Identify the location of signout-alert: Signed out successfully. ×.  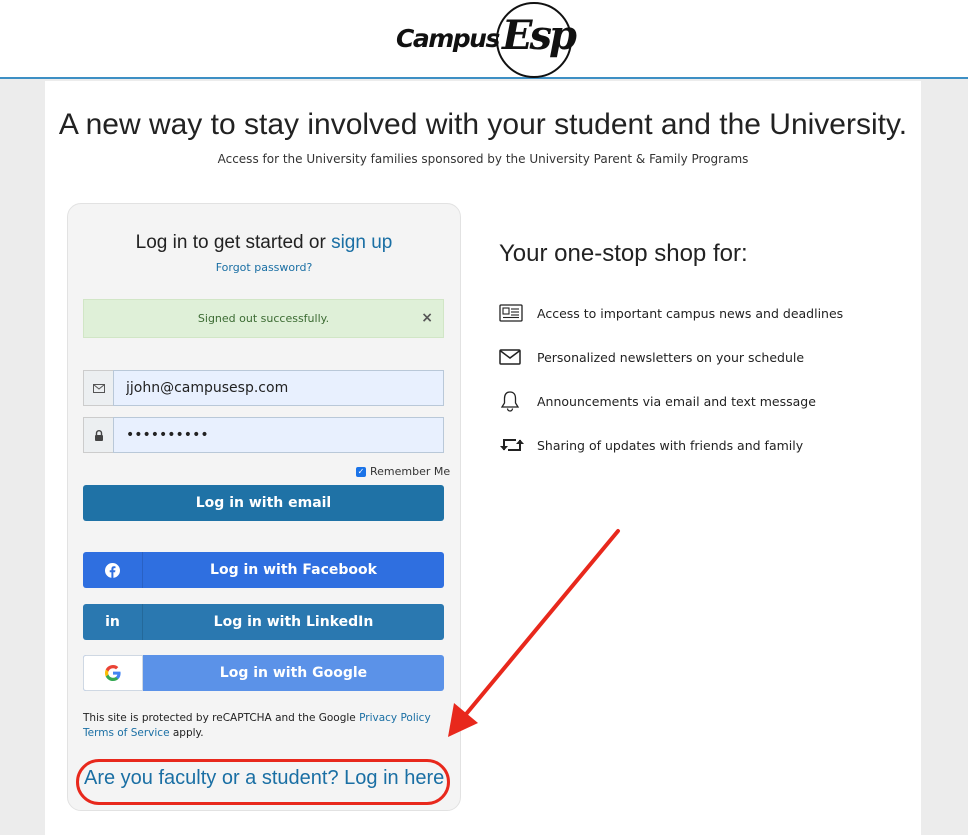
(263, 318).